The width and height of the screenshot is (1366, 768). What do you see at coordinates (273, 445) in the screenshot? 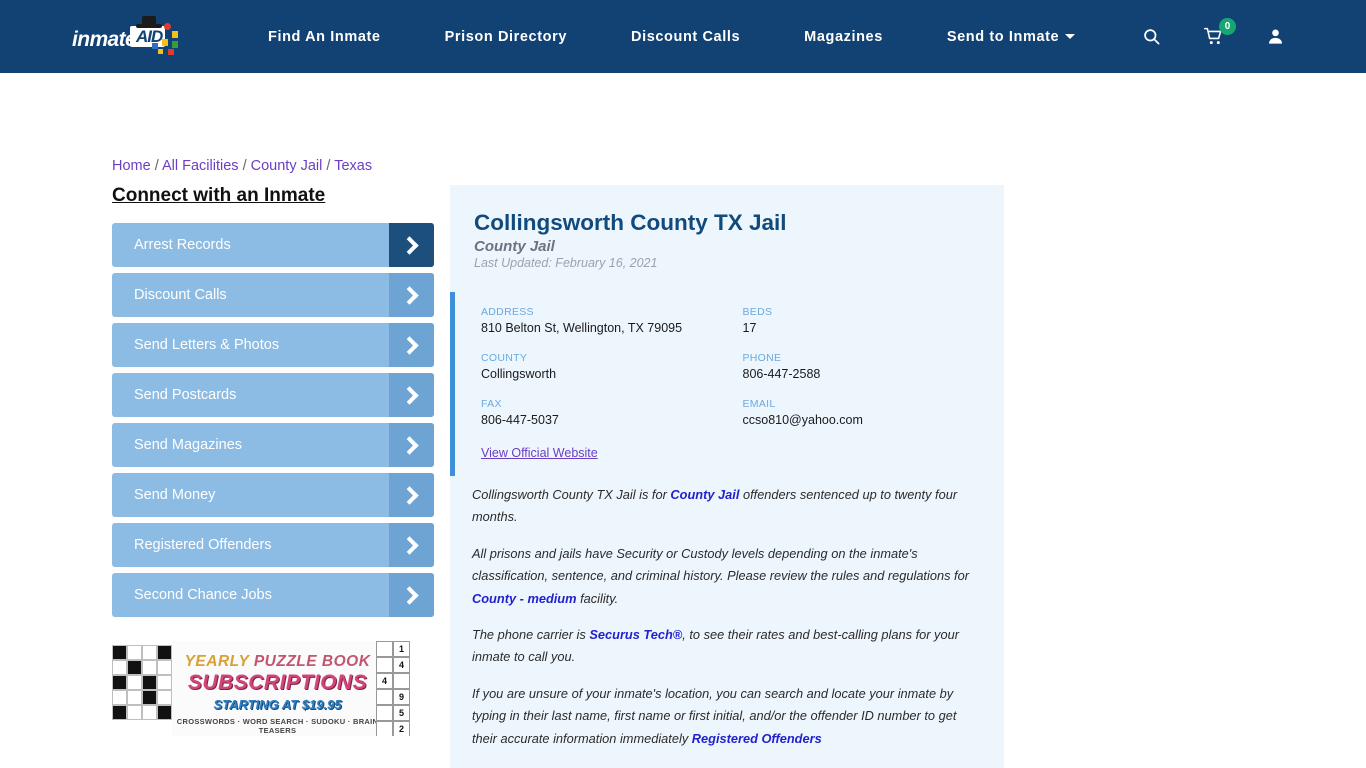
I see `sidebar-item-send-magazines: Send Magazines` at bounding box center [273, 445].